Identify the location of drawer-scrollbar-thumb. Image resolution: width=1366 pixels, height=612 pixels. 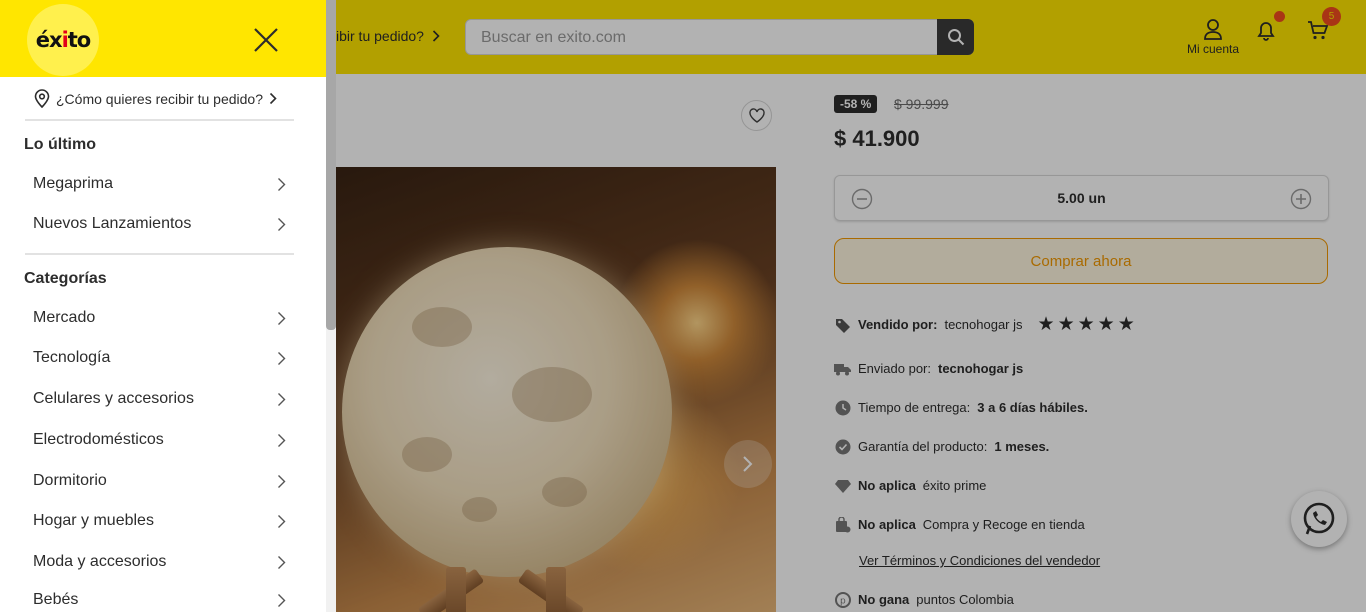
(331, 165).